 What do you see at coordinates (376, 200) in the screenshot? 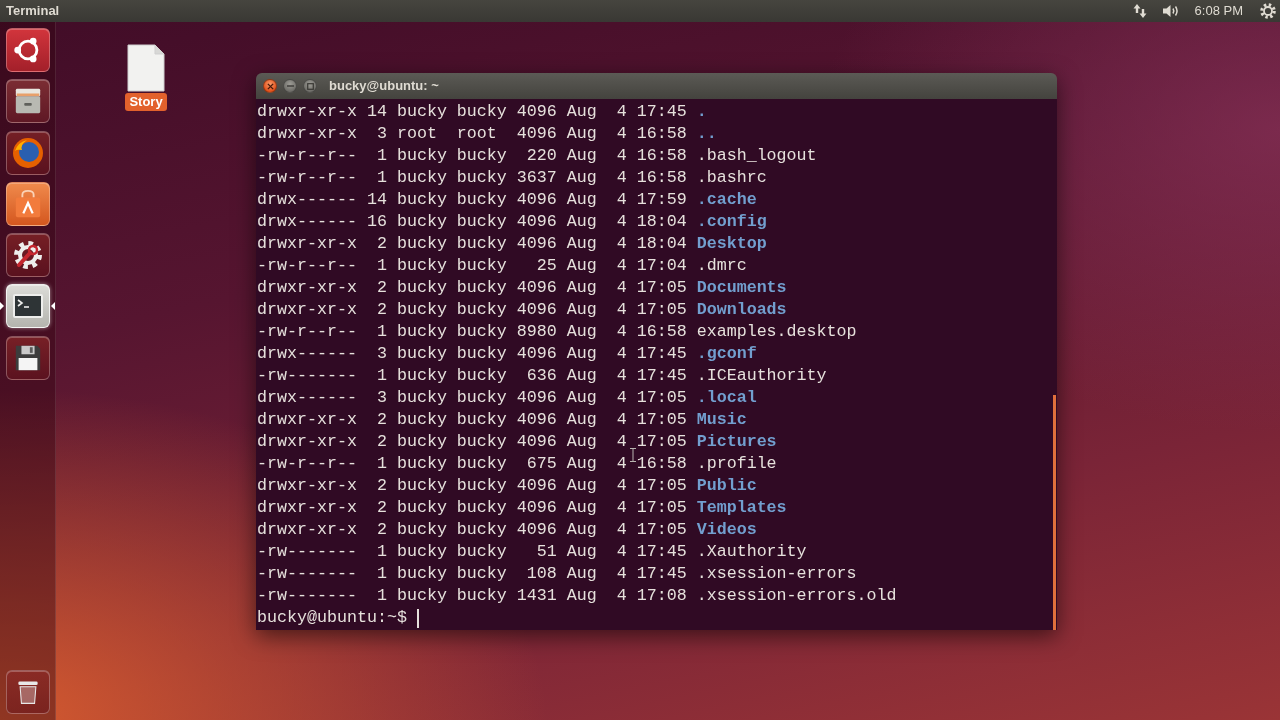
I see `link-count-text: 14` at bounding box center [376, 200].